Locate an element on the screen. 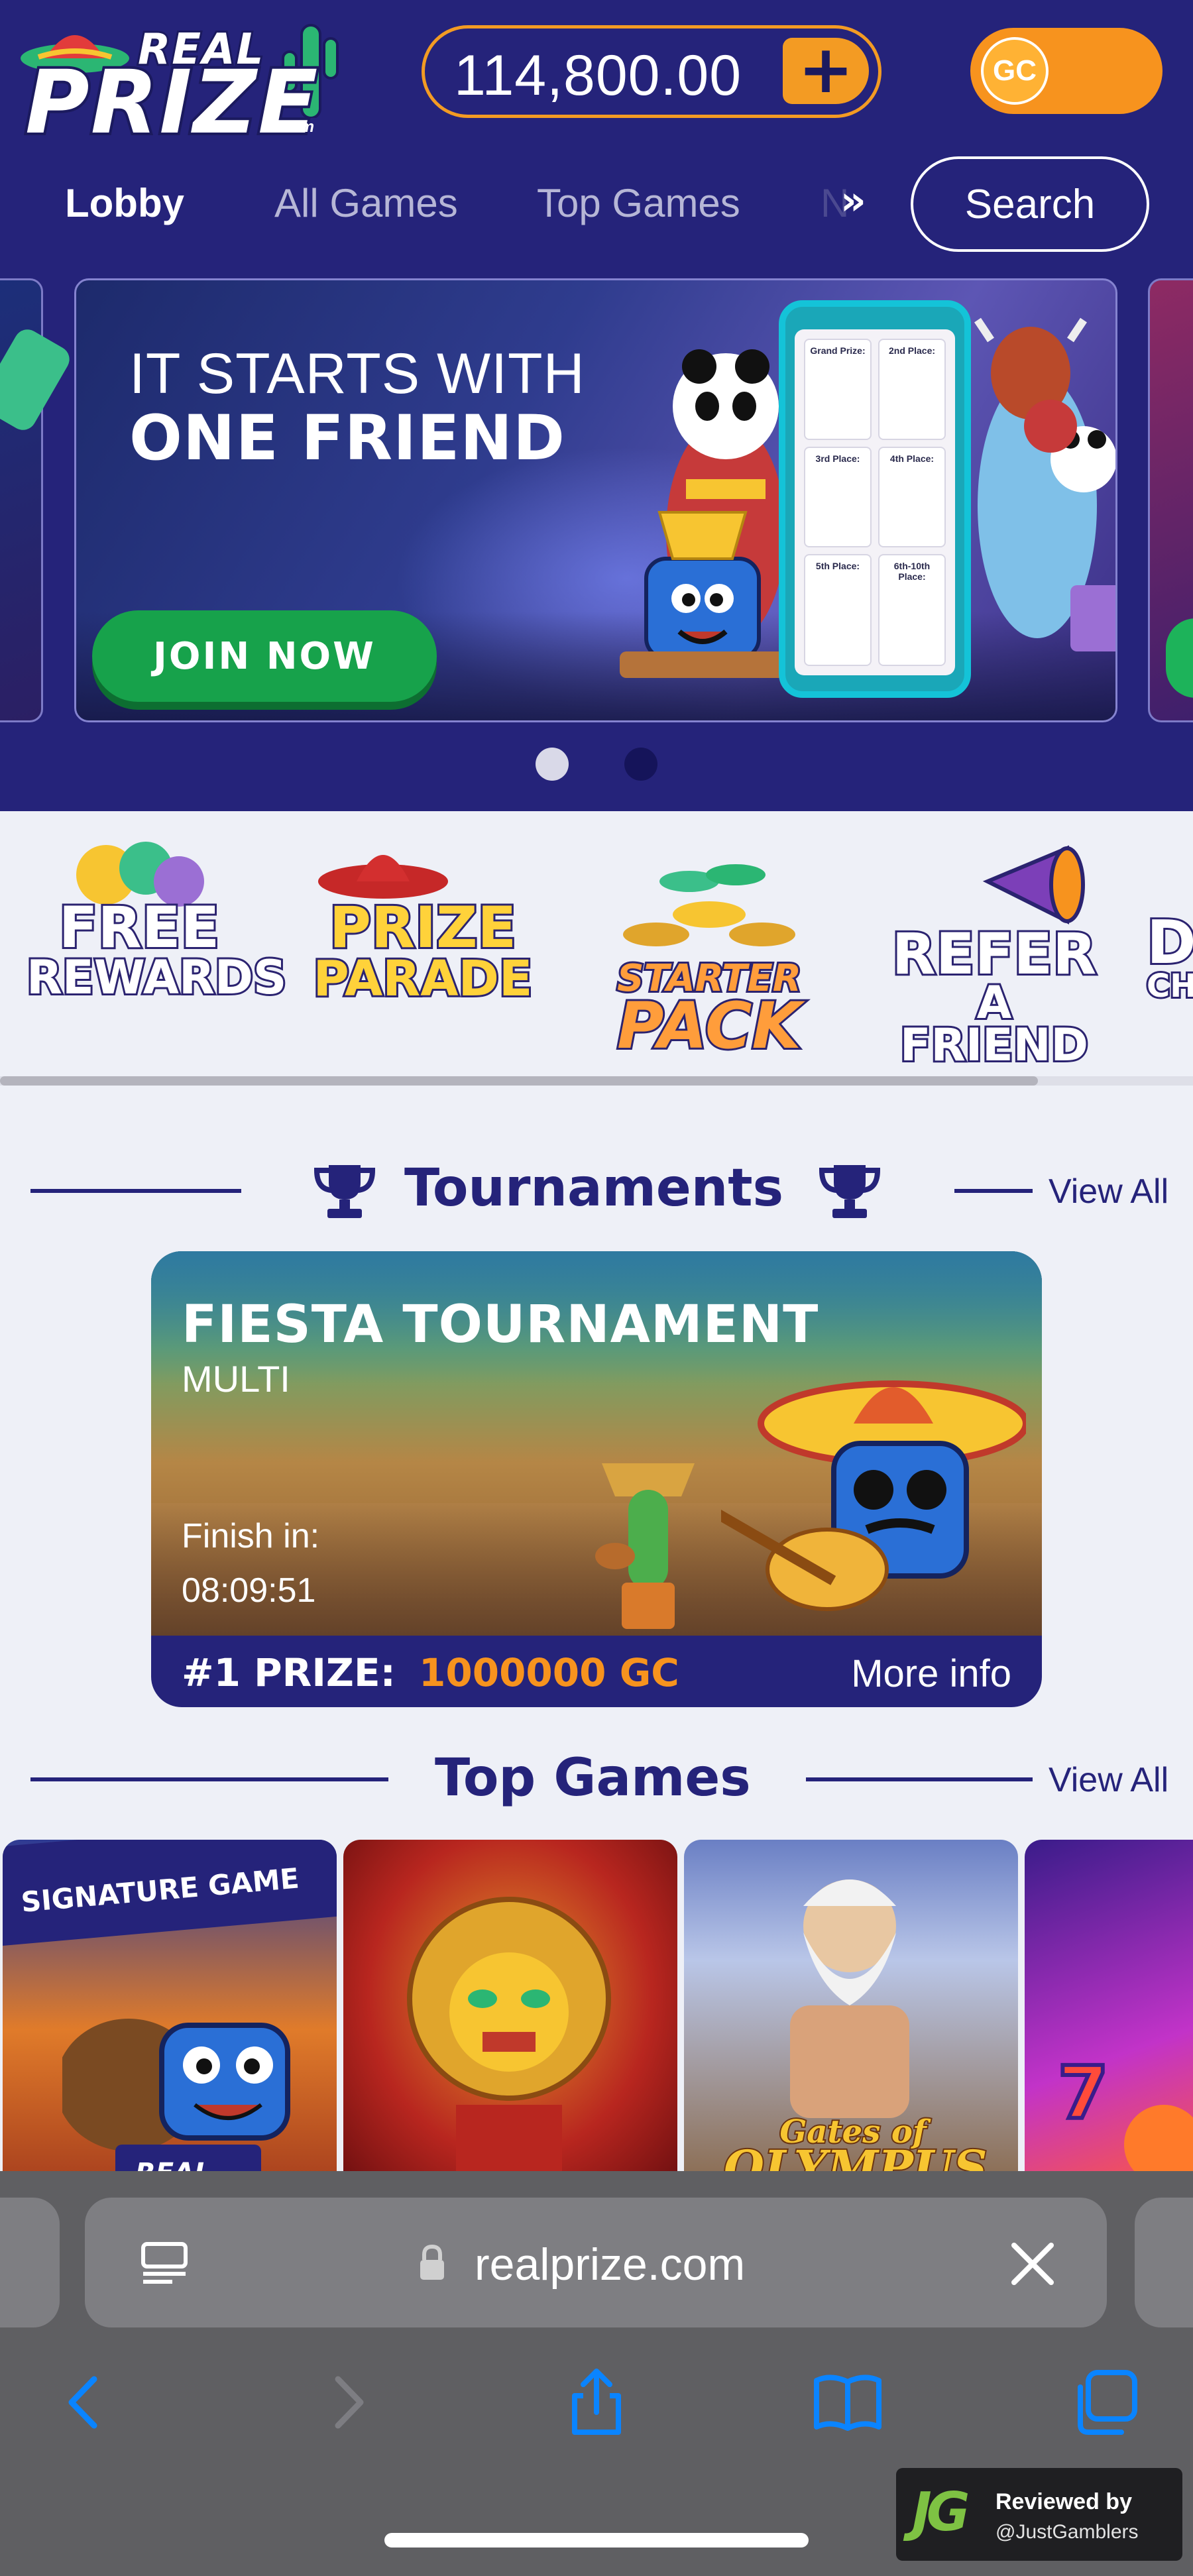 The image size is (1193, 2576). double-chevron-right-icon: » is located at coordinates (853, 201).